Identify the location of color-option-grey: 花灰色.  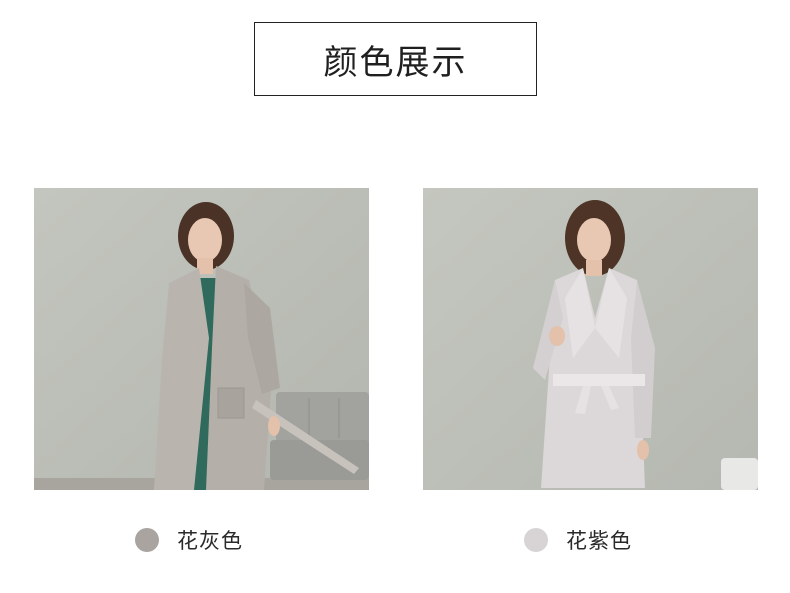
(189, 540).